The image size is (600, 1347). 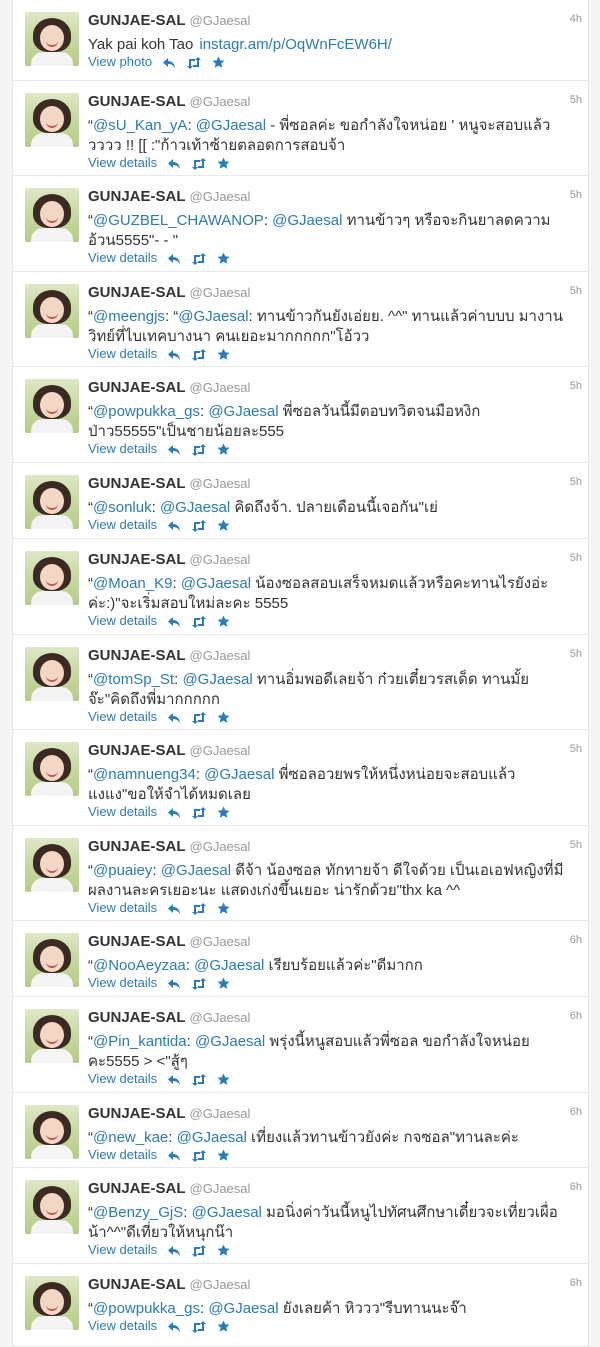 What do you see at coordinates (122, 870) in the screenshot?
I see `quoted-user-mention: @puaiey` at bounding box center [122, 870].